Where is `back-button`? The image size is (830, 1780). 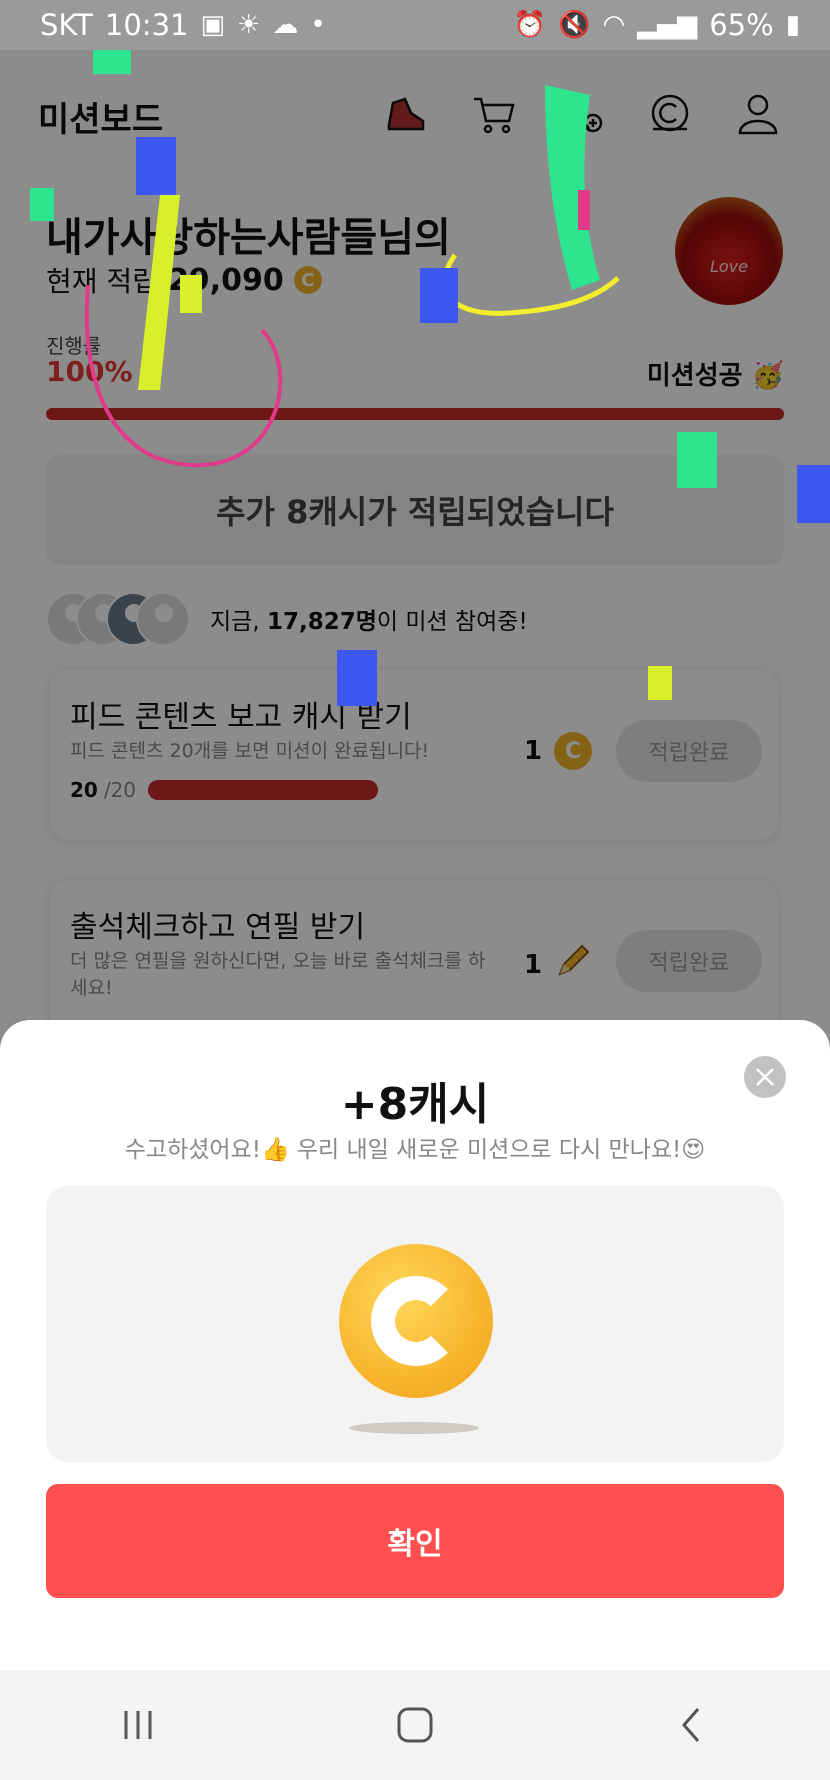
back-button is located at coordinates (692, 1725).